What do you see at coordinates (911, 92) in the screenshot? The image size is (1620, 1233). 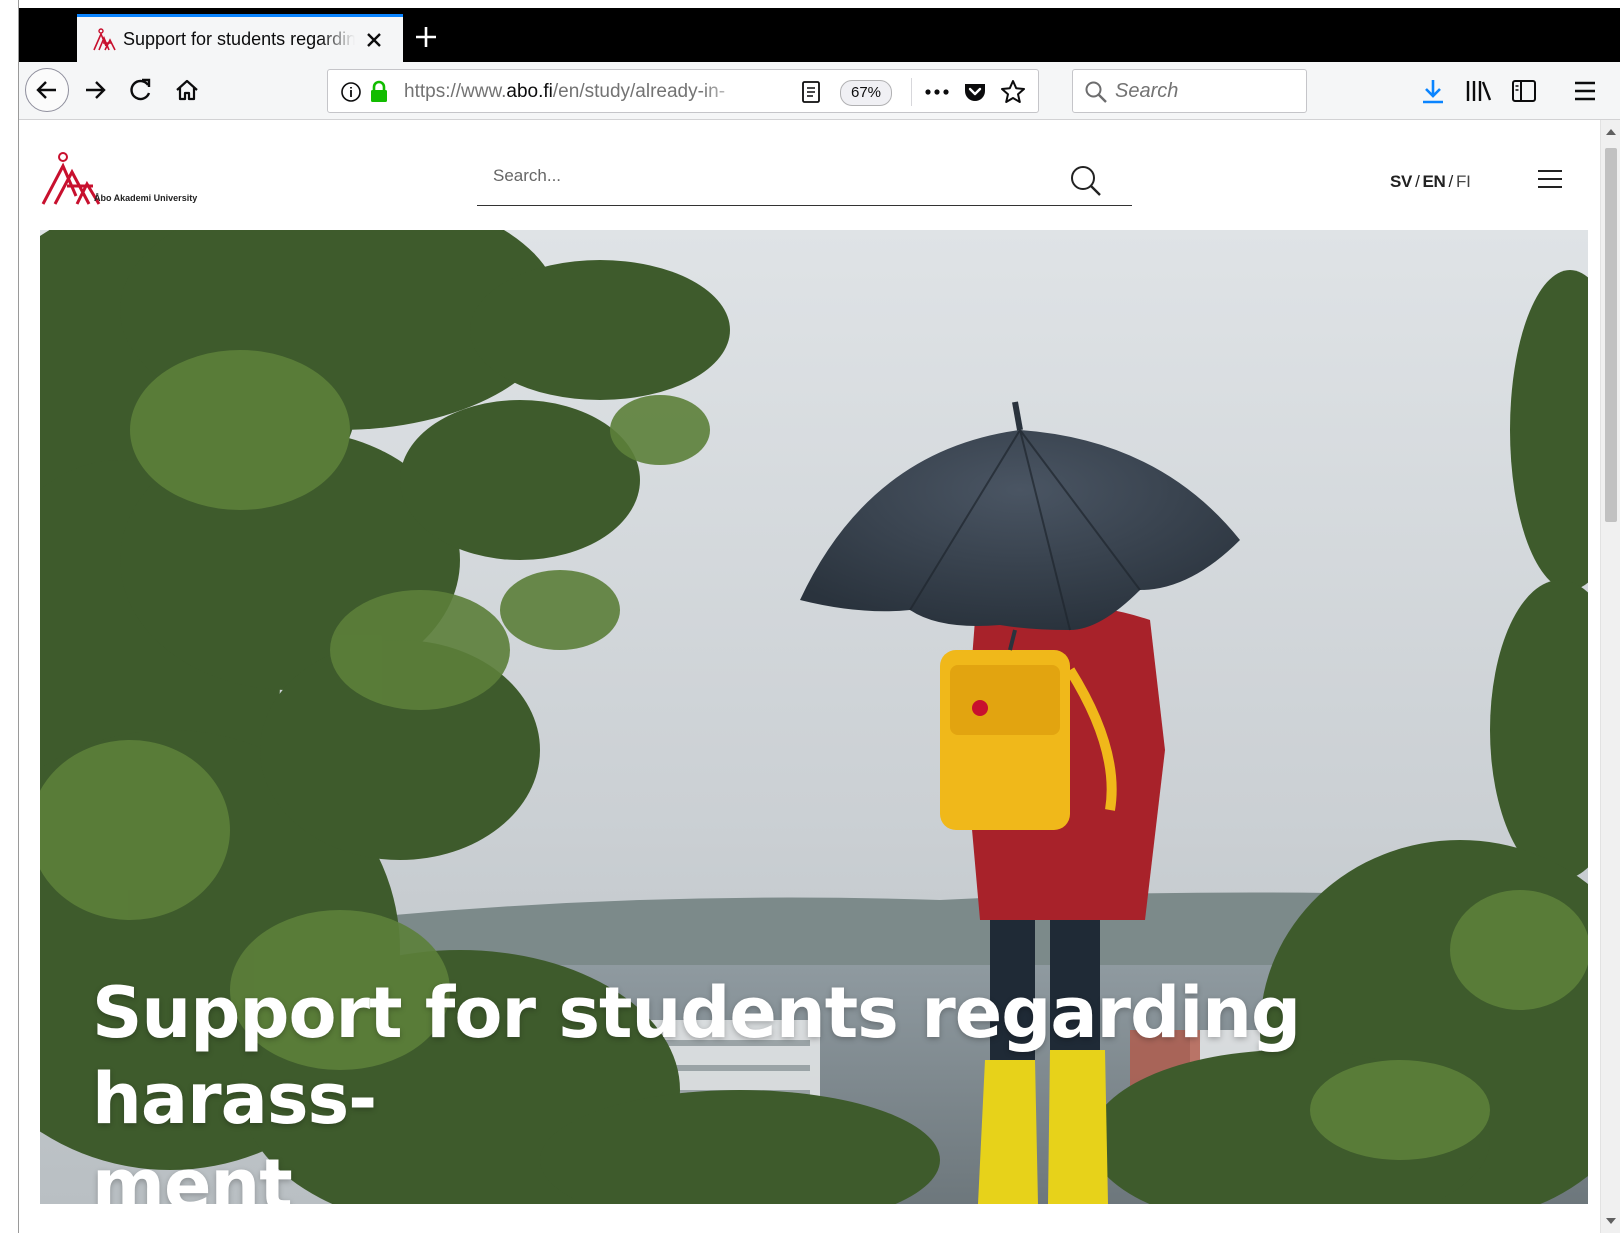 I see `url-bar-separator` at bounding box center [911, 92].